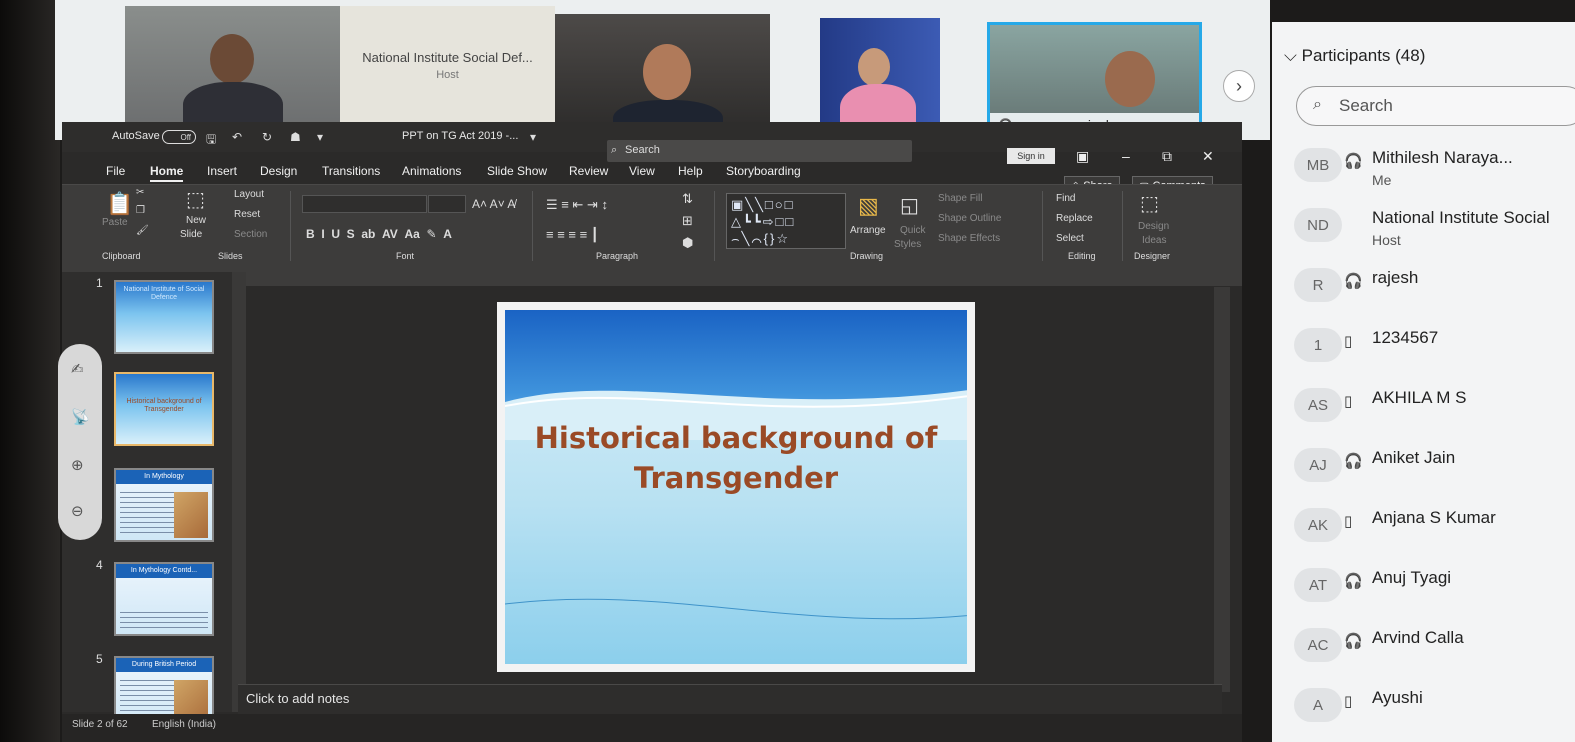  I want to click on slide-scrollbar, so click(1222, 489).